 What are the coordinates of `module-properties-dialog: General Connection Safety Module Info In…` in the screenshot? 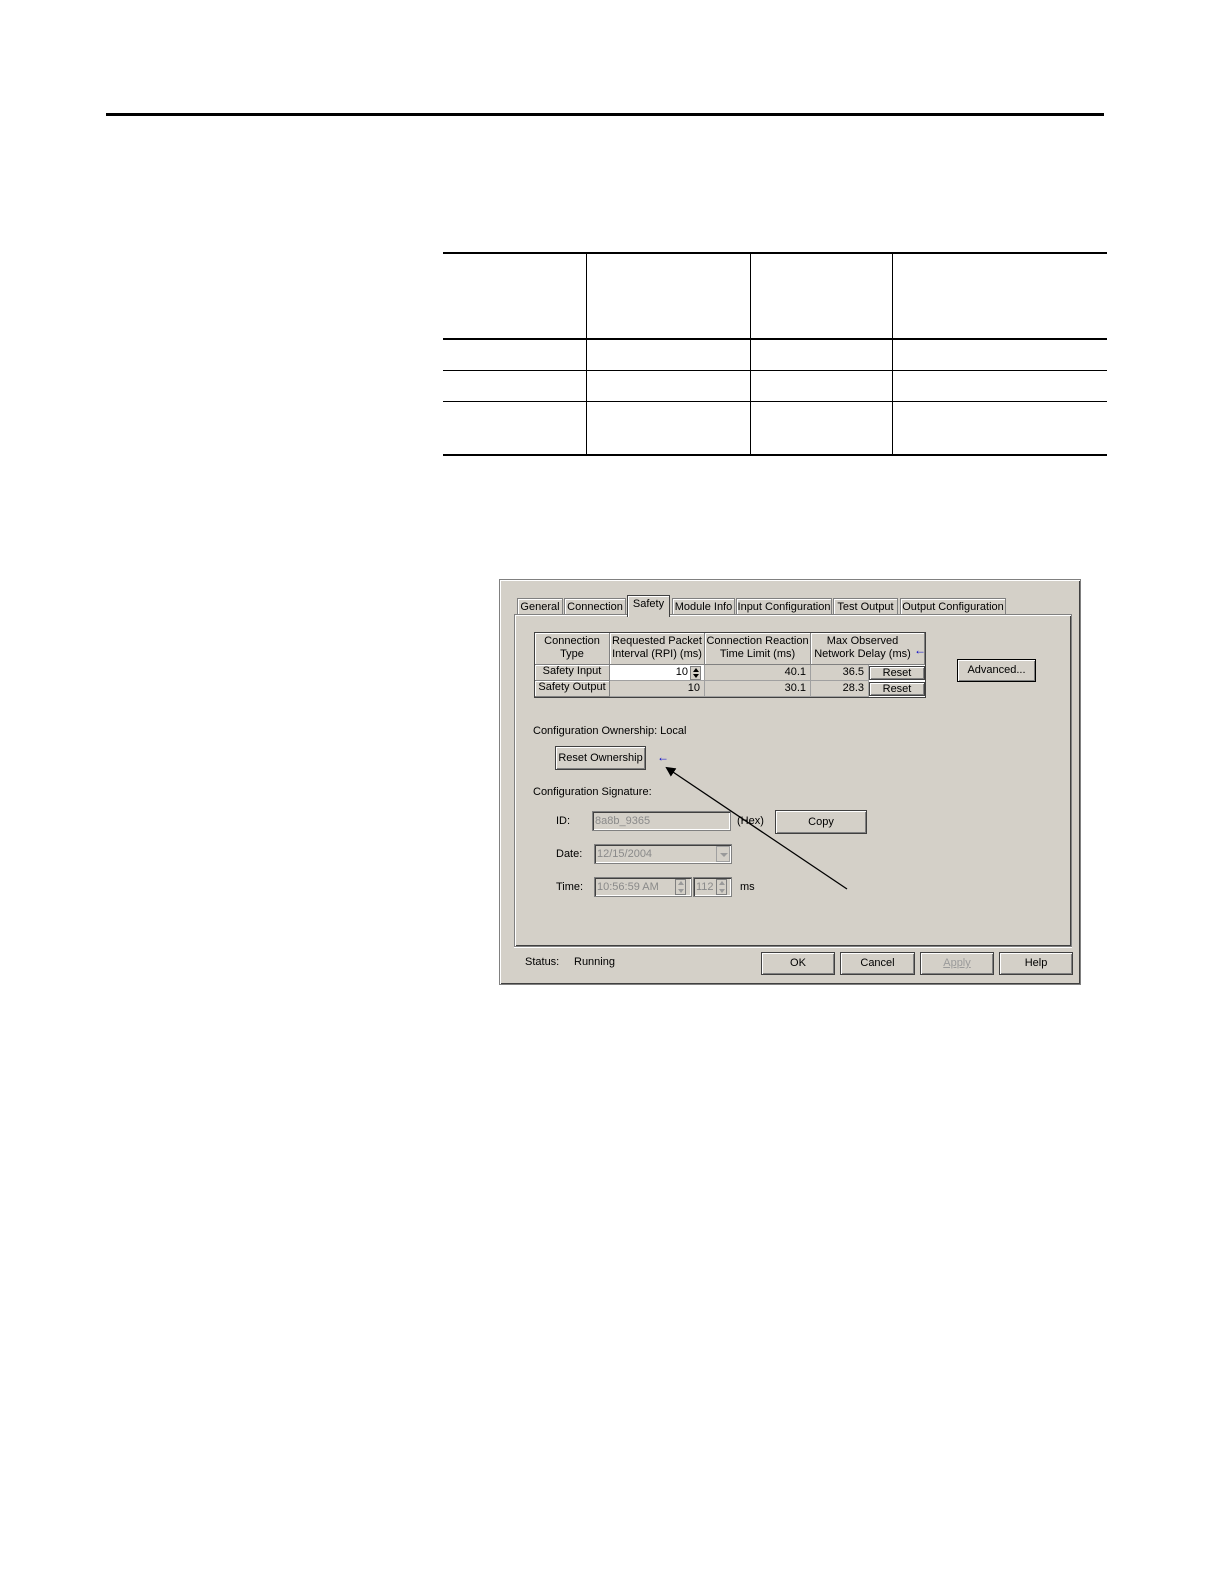 It's located at (790, 782).